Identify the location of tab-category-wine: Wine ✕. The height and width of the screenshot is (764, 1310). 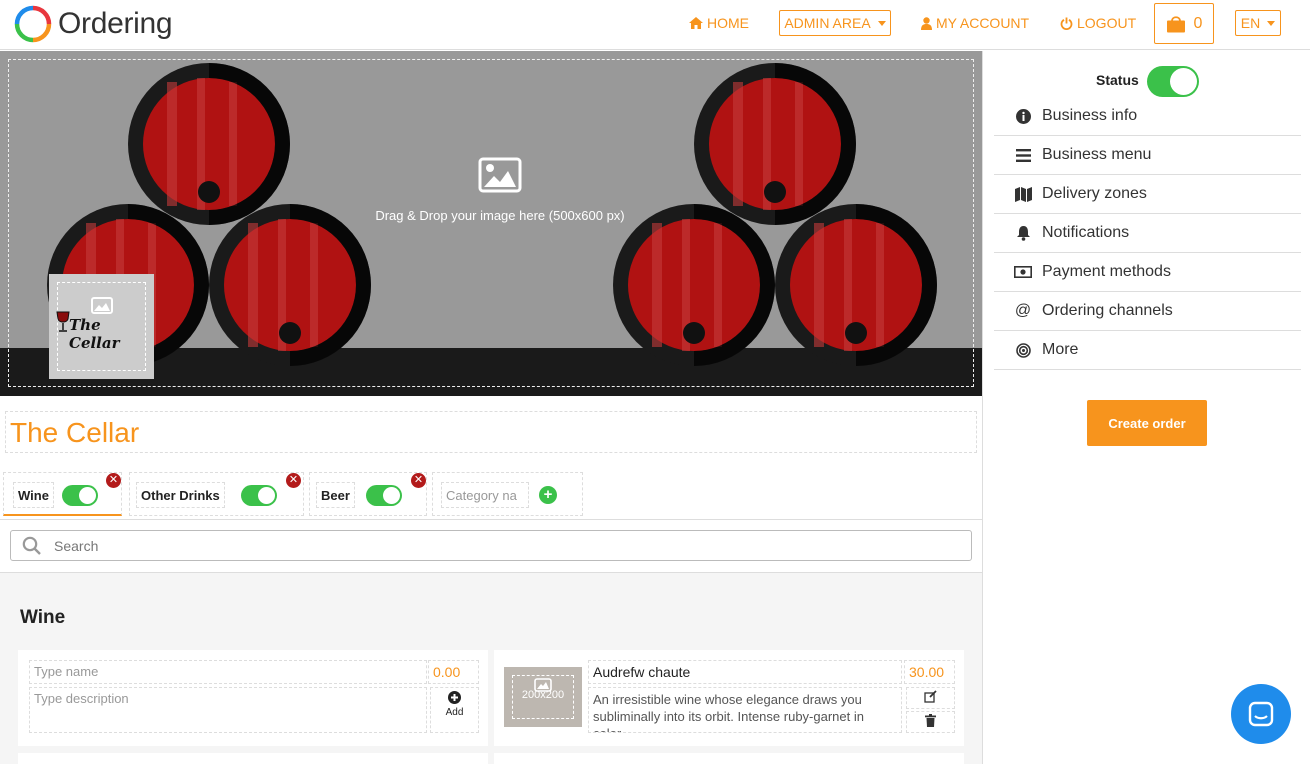
(62, 494).